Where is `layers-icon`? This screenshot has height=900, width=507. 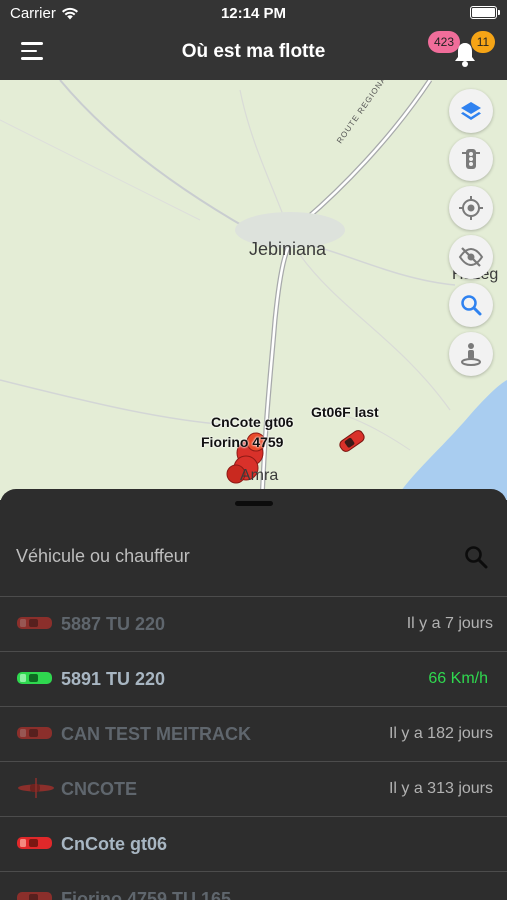 layers-icon is located at coordinates (471, 111).